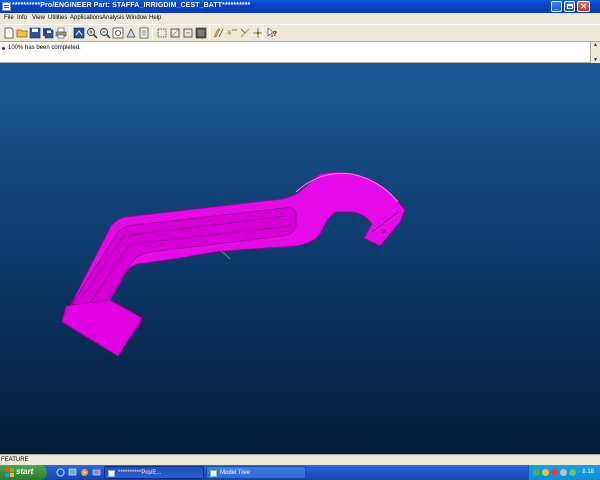  What do you see at coordinates (300, 33) in the screenshot?
I see `main-toolbar: ¥ ?` at bounding box center [300, 33].